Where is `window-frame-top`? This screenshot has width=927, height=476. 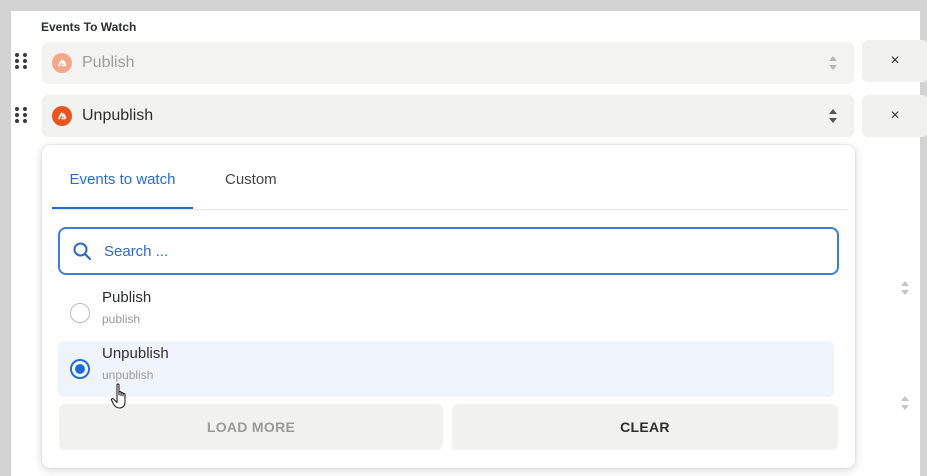
window-frame-top is located at coordinates (463, 5).